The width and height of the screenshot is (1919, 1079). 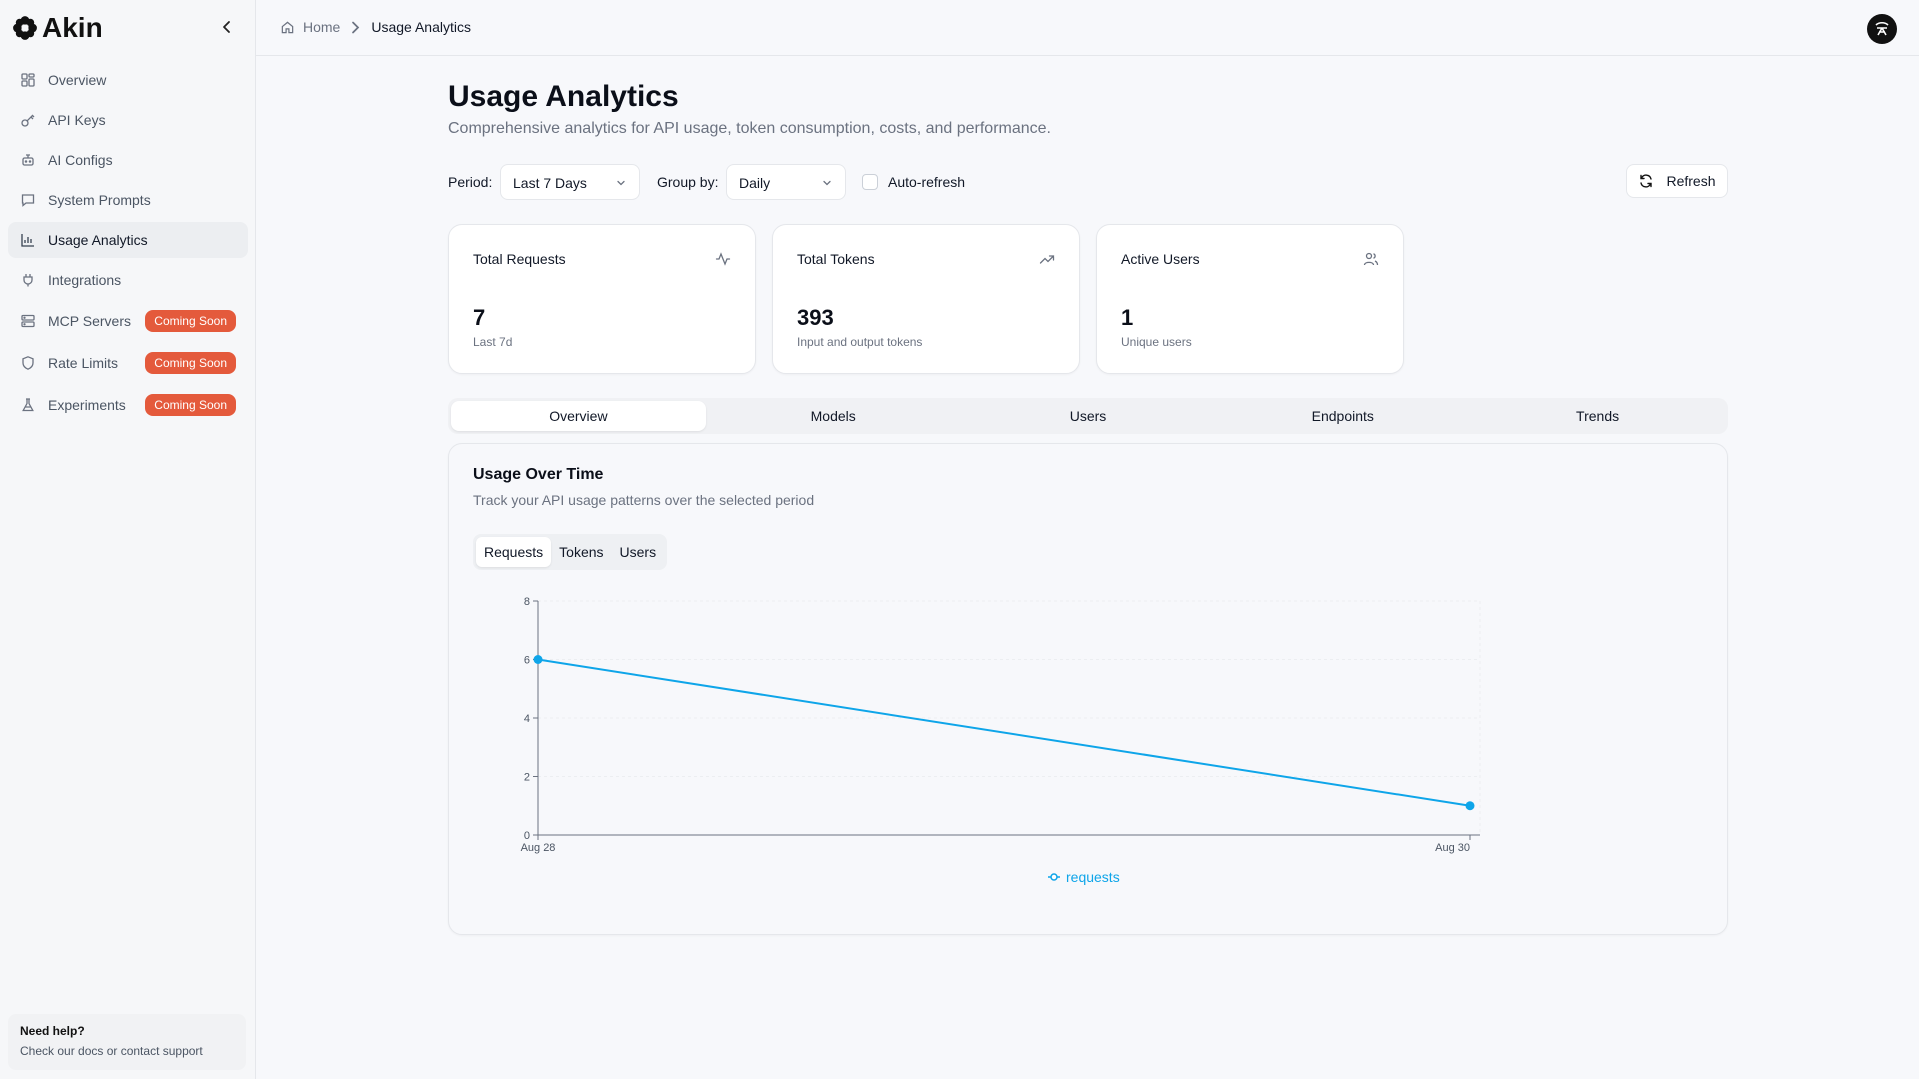 I want to click on metric-subtabs: Requests Tokens Users, so click(x=570, y=552).